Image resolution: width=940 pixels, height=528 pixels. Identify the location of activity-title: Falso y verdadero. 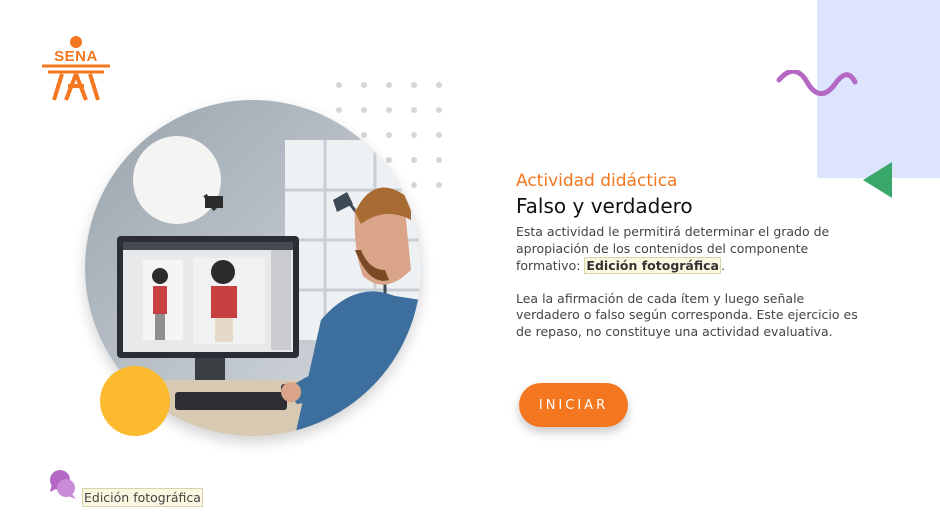
(604, 206).